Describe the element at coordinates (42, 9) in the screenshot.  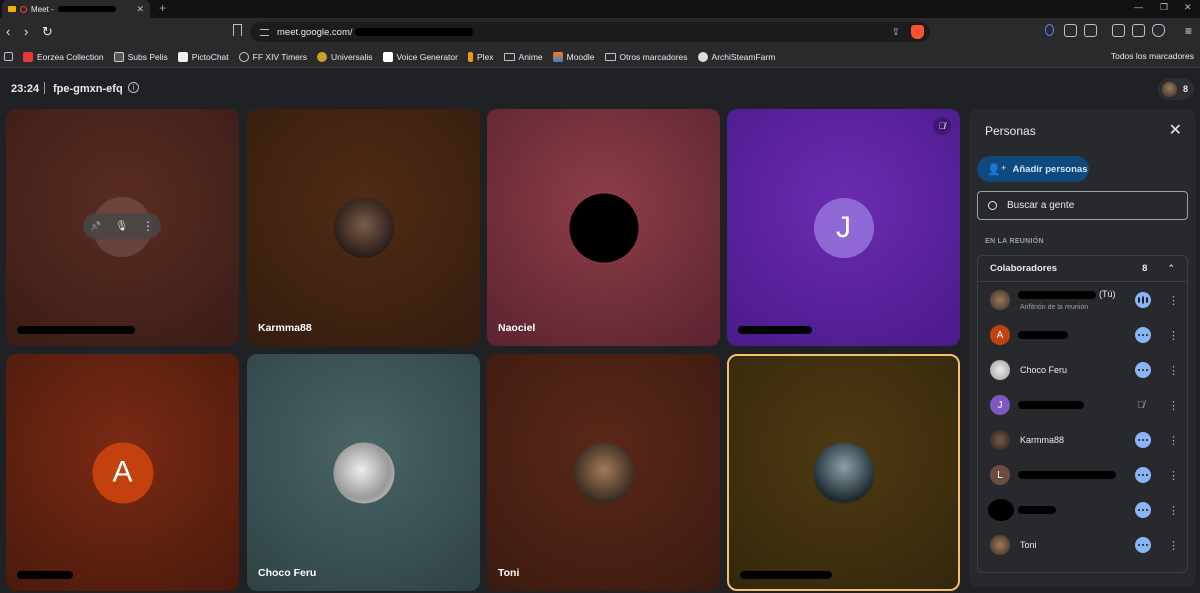
I see `tab-title: Meet -` at that location.